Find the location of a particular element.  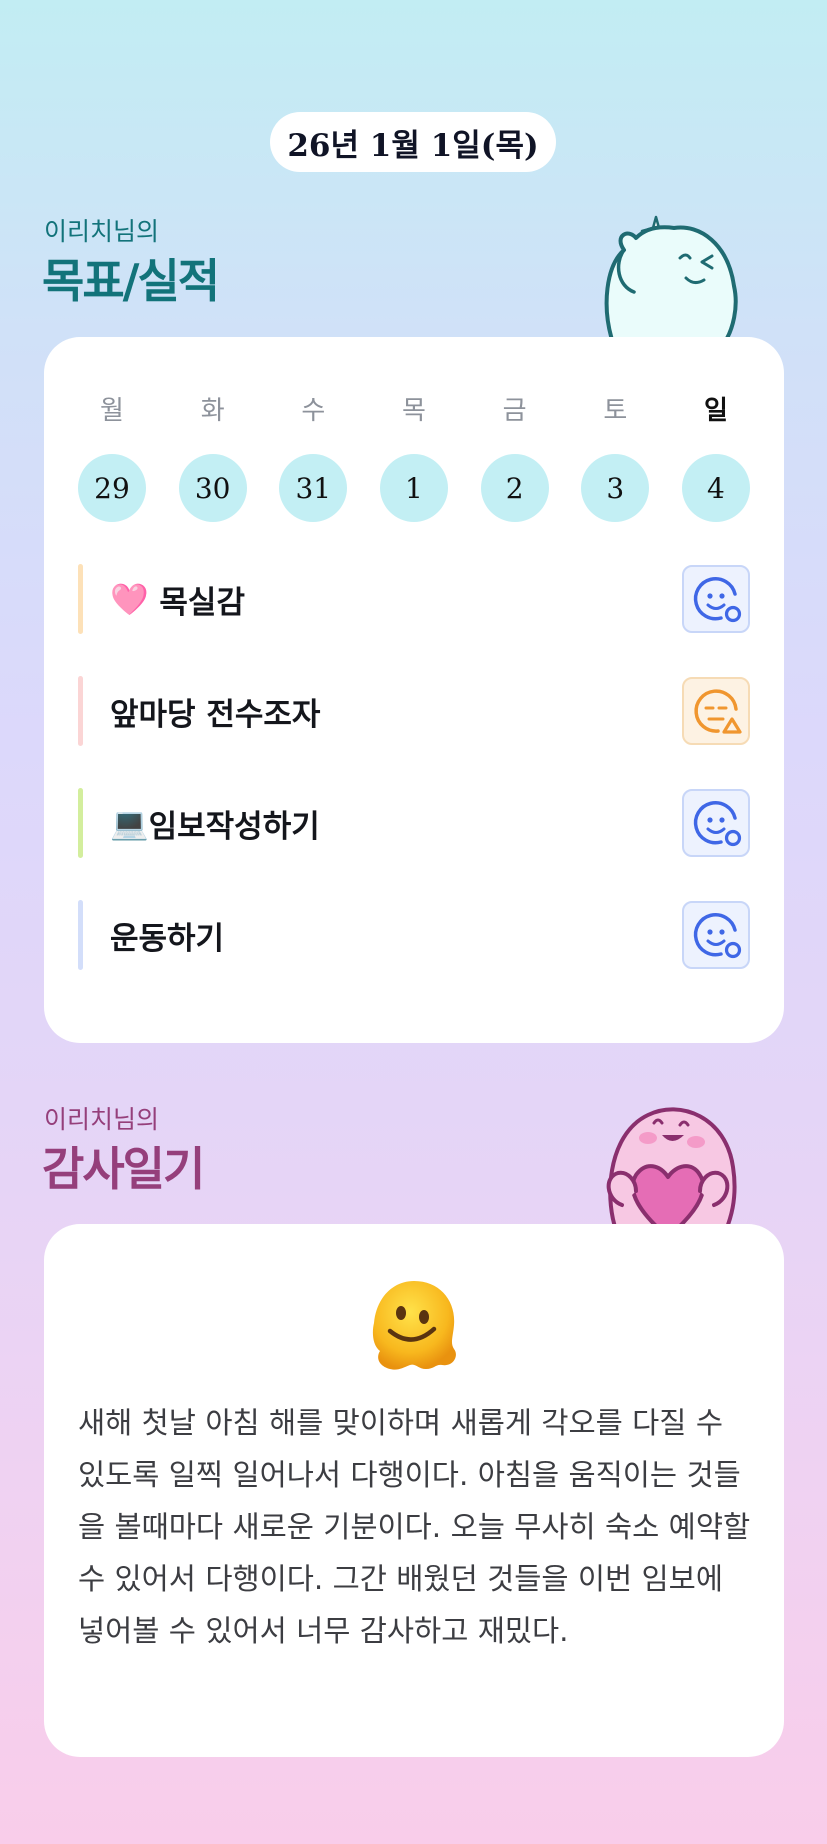

weekday-label-sunday: 일 is located at coordinates (715, 411).